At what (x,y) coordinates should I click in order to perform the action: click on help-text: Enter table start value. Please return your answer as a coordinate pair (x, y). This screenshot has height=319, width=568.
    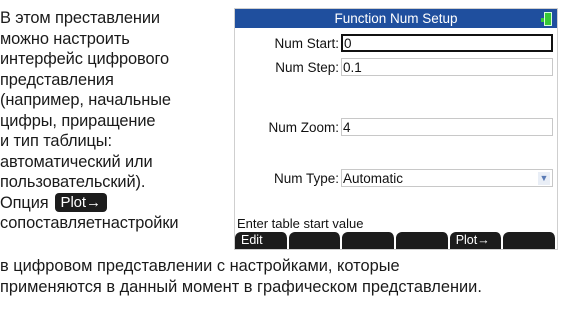
    Looking at the image, I should click on (300, 223).